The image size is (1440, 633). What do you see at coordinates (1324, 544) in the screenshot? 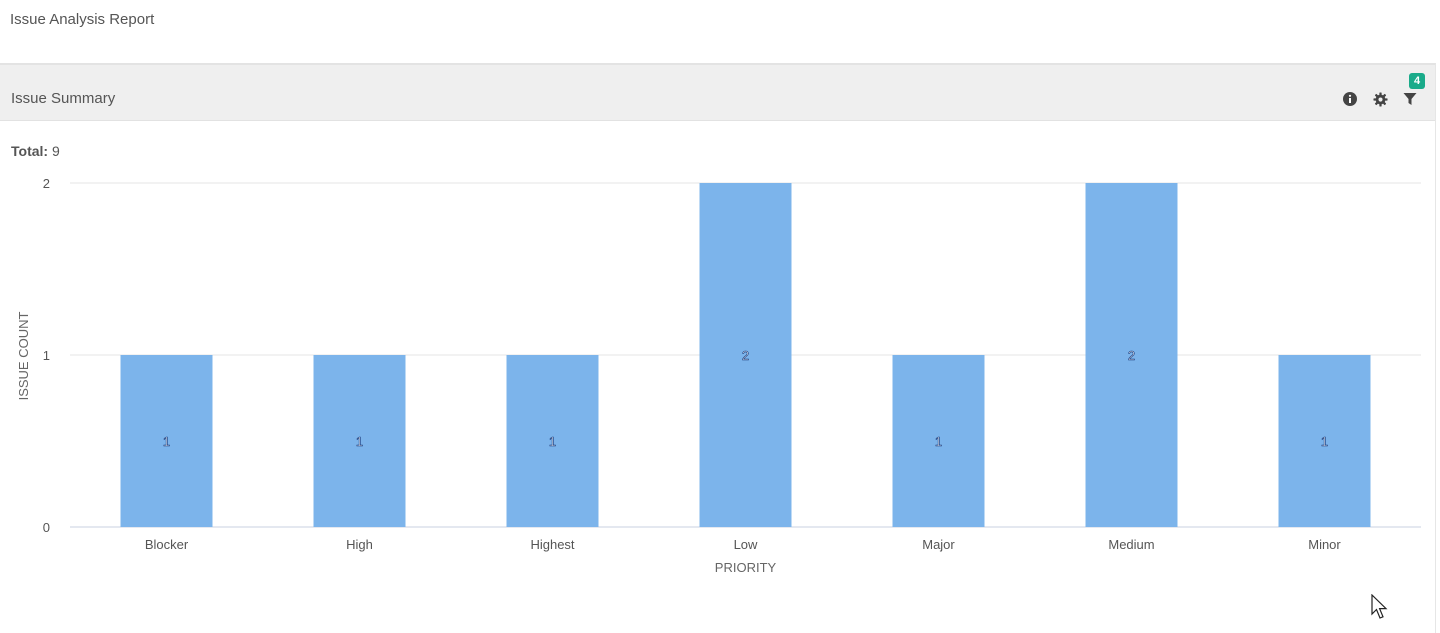
I see `x-tick-label: Minor` at bounding box center [1324, 544].